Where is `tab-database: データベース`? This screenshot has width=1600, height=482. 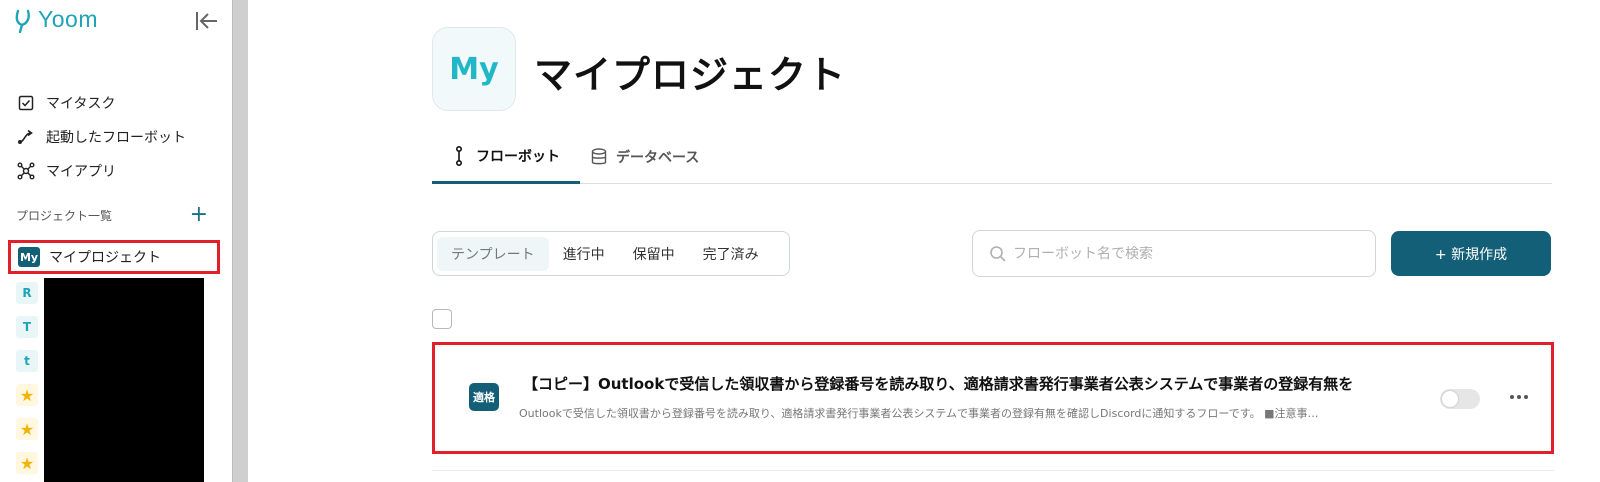 tab-database: データベース is located at coordinates (644, 157).